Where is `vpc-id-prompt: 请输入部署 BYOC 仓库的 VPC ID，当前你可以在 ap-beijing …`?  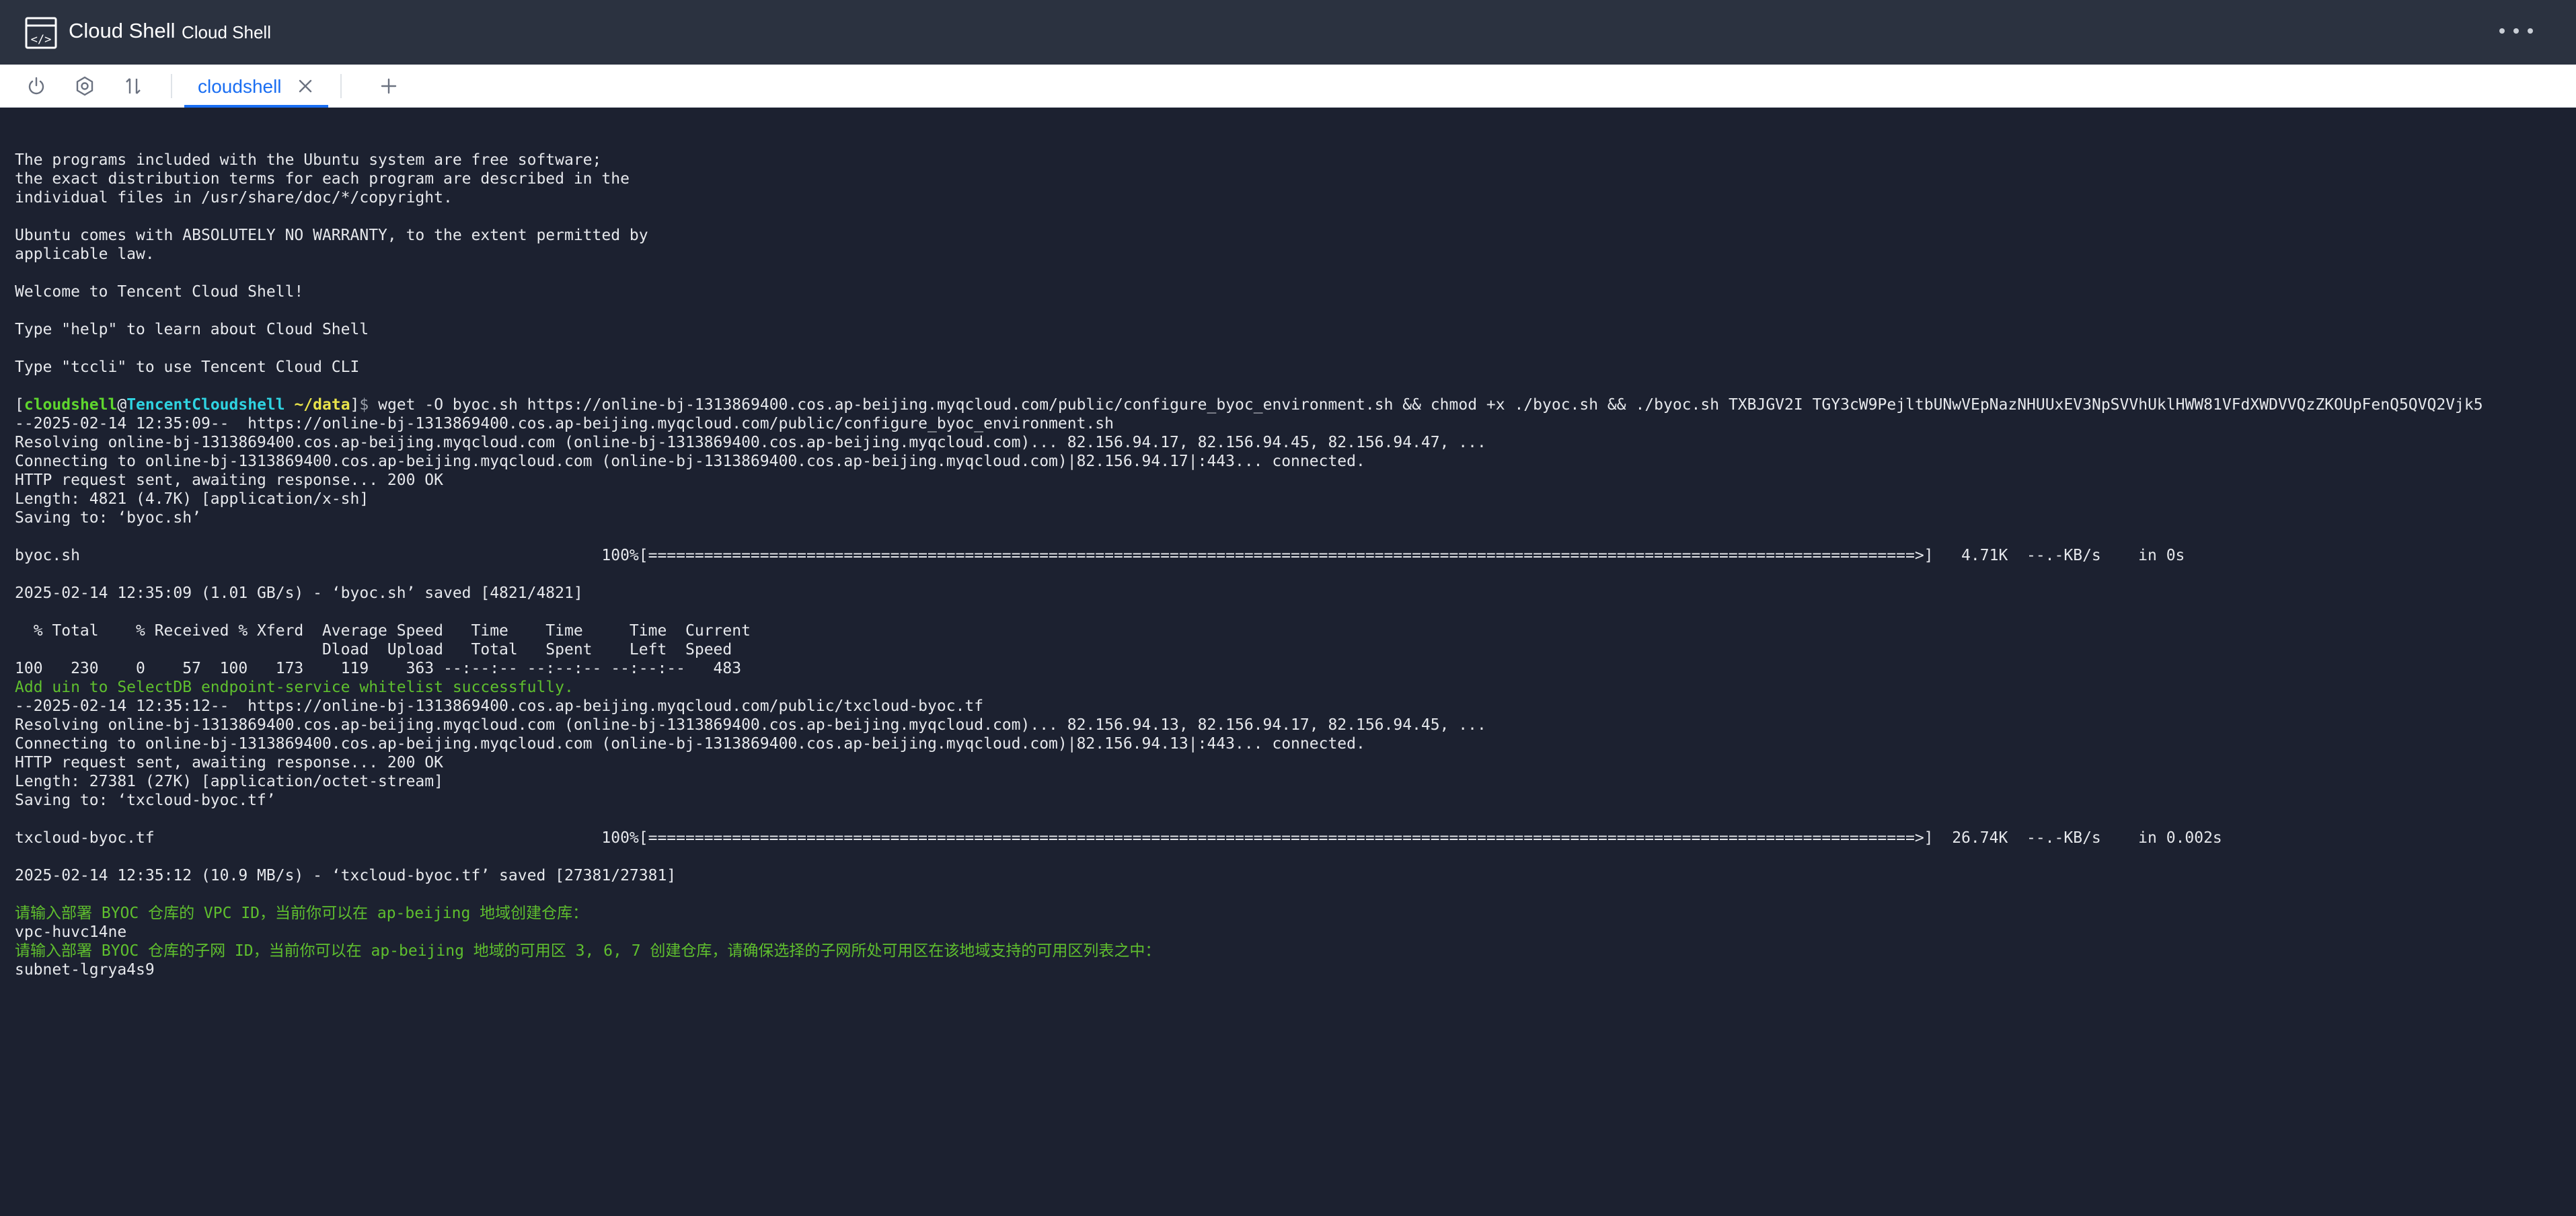 vpc-id-prompt: 请输入部署 BYOC 仓库的 VPC ID，当前你可以在 ap-beijing … is located at coordinates (302, 914).